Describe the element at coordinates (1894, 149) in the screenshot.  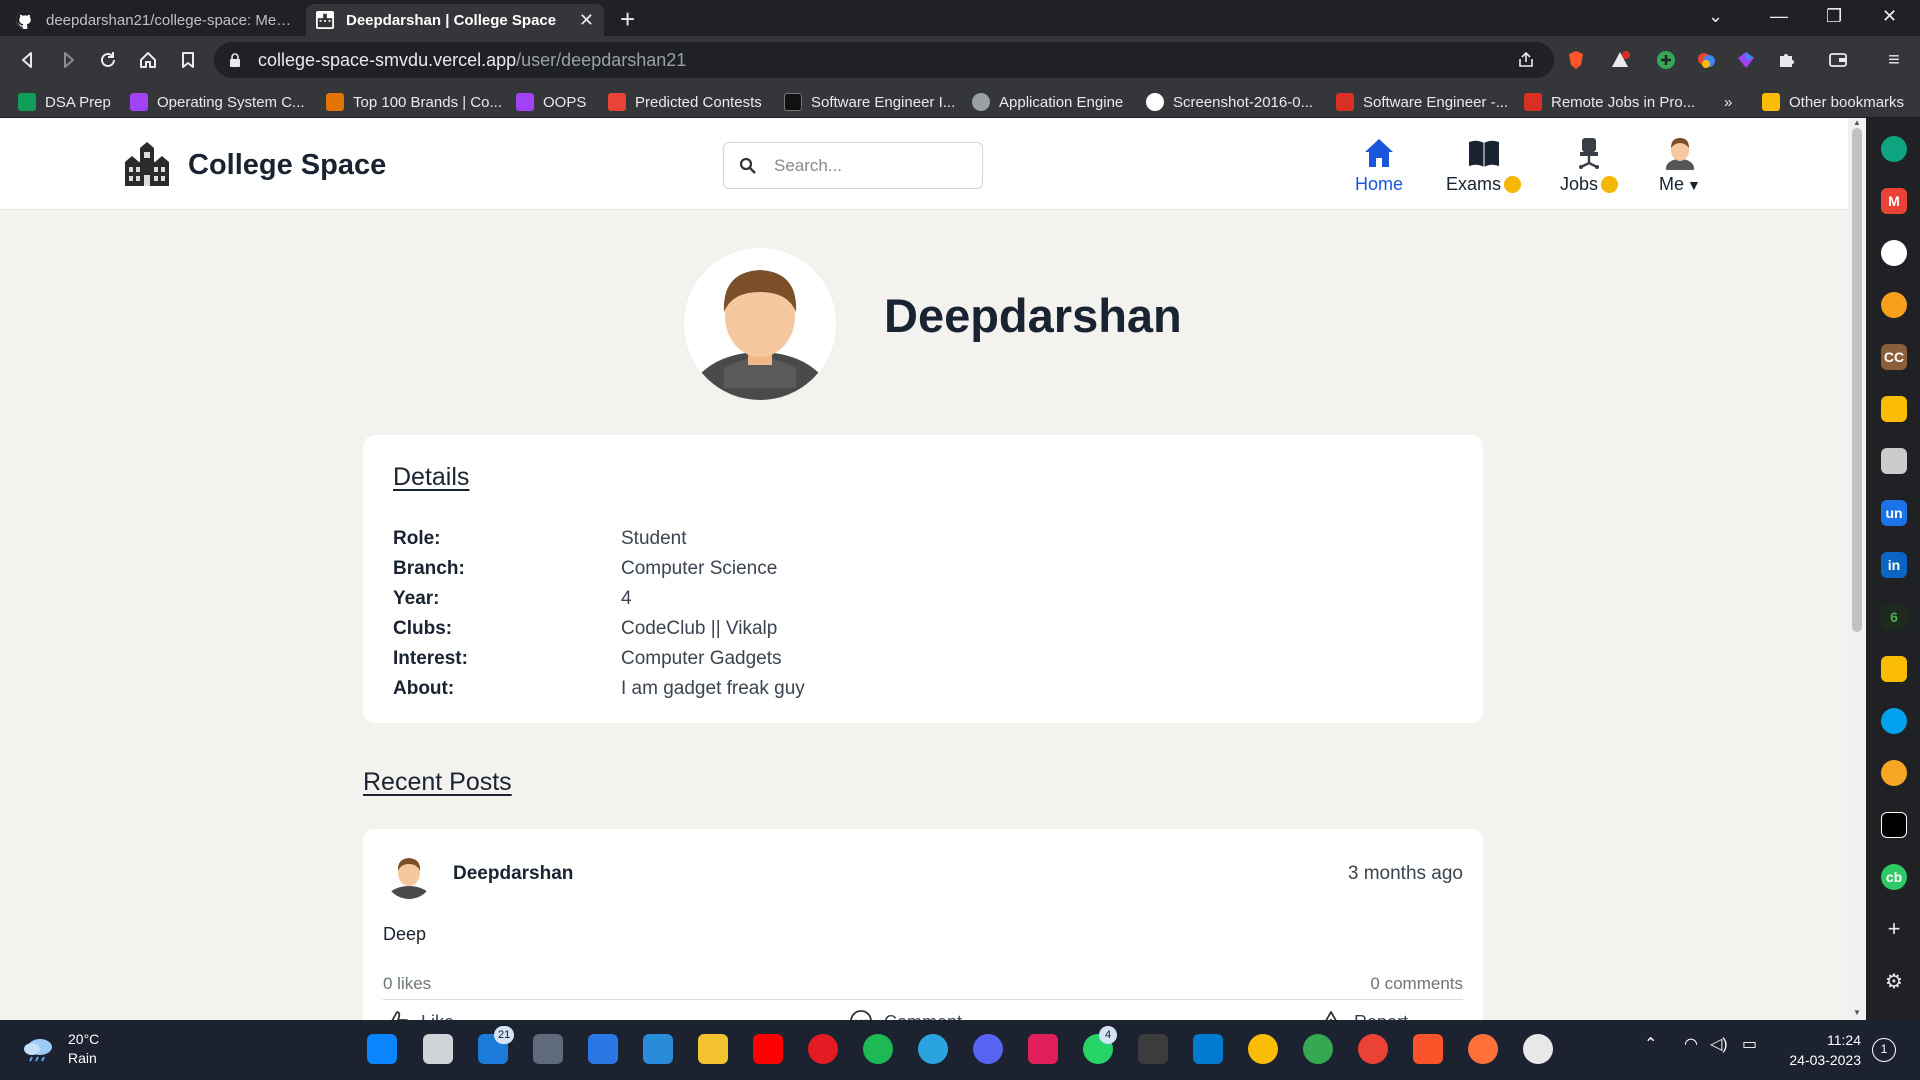
I see `chatgpt-icon` at that location.